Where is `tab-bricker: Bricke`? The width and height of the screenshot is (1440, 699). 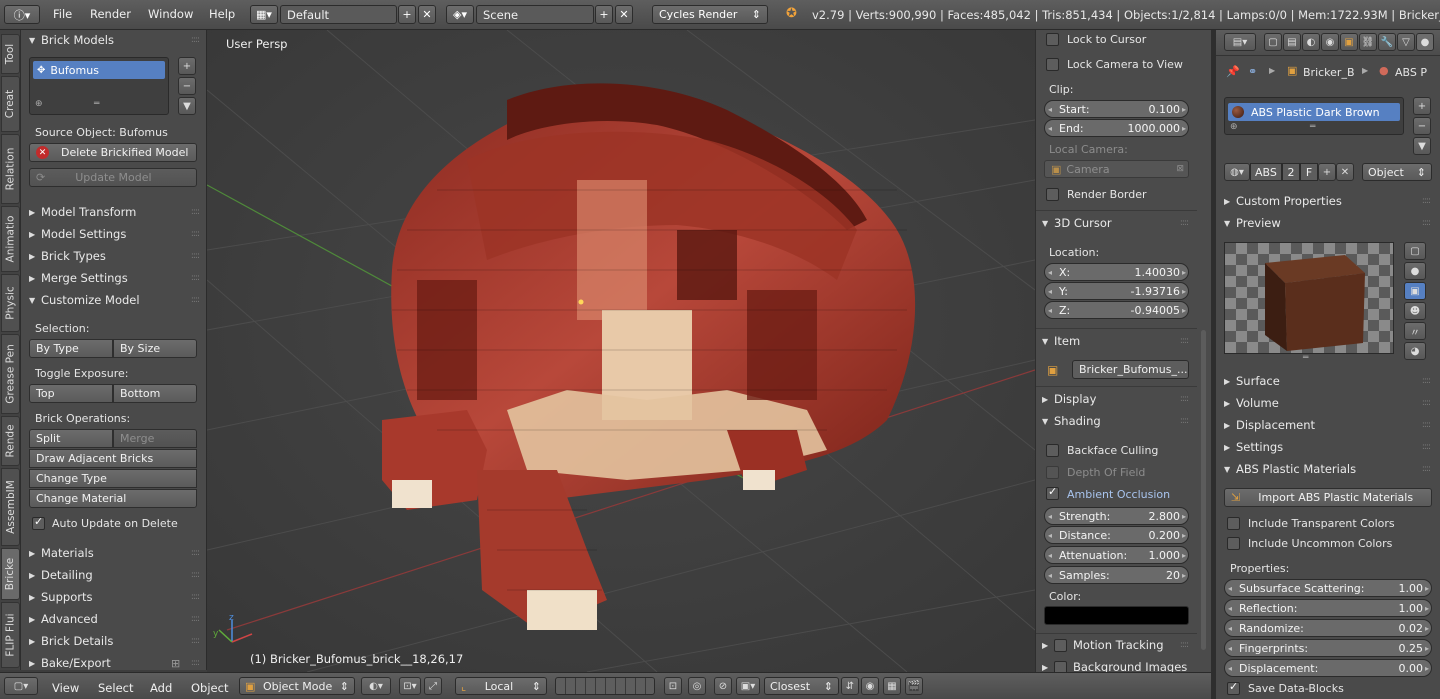 tab-bricker: Bricke is located at coordinates (10, 574).